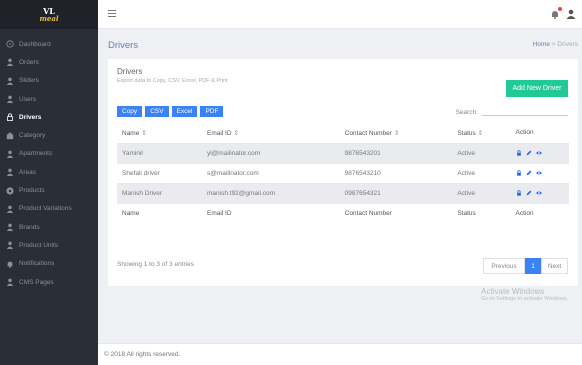 The image size is (582, 365). I want to click on sidebar-item-sliders: Sliders, so click(49, 81).